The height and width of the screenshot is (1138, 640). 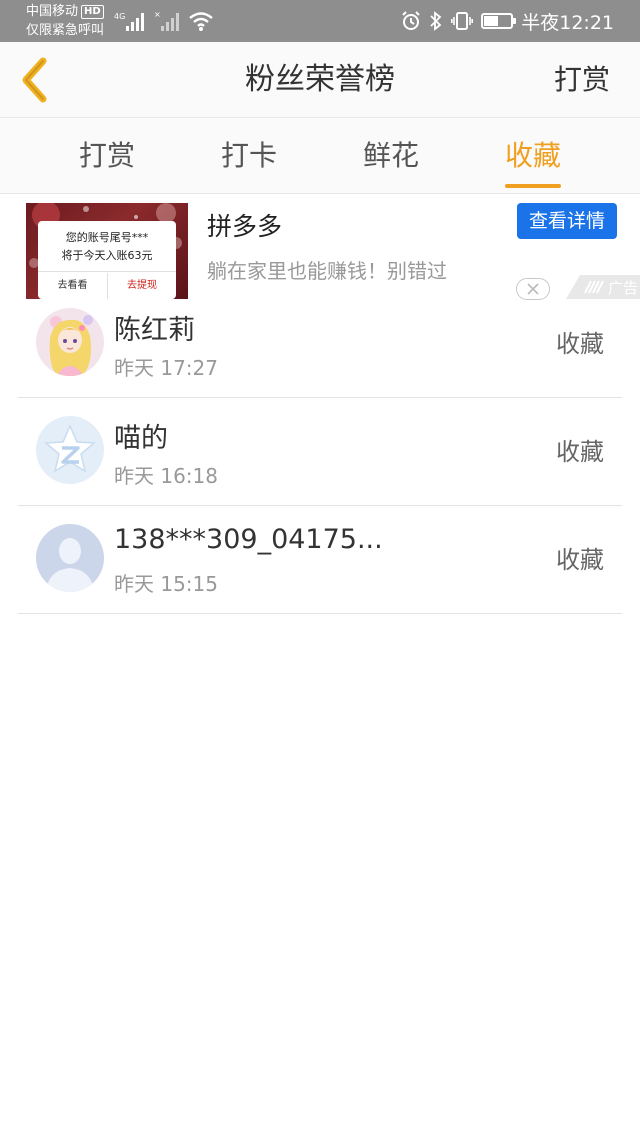 I want to click on ad-title: 拼多多, so click(x=244, y=225).